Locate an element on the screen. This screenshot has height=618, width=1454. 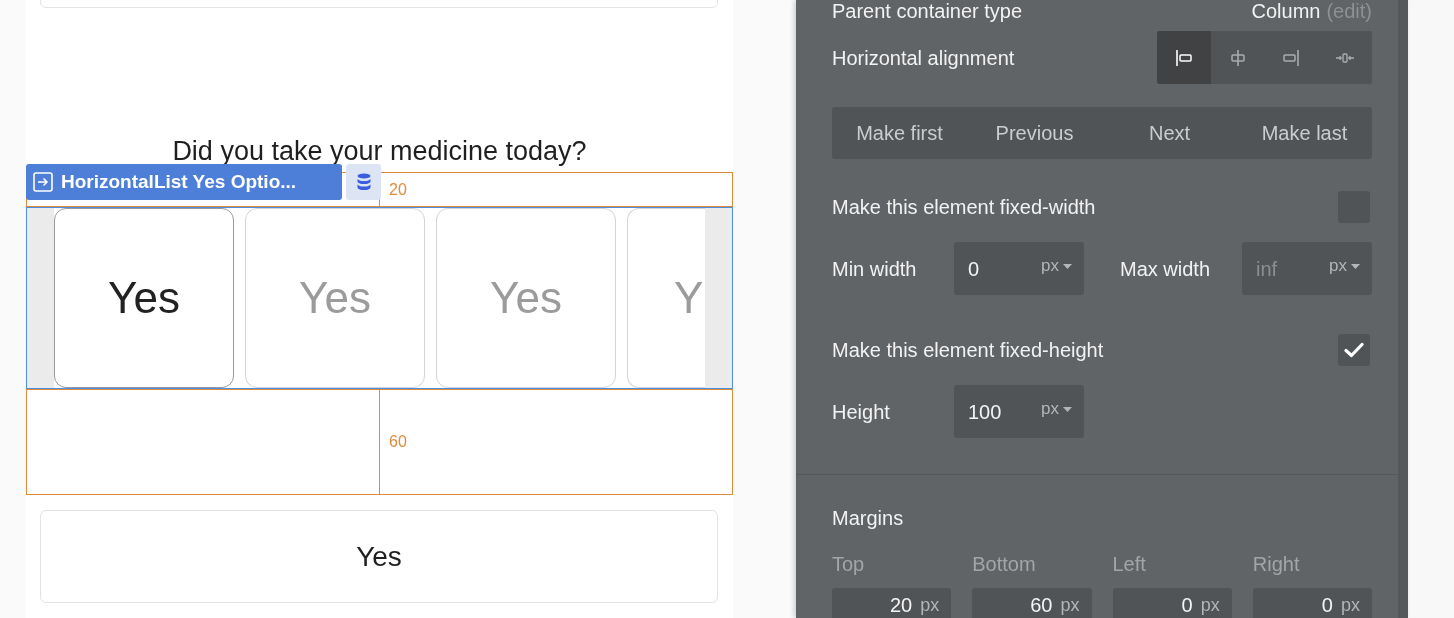
order-button: Next is located at coordinates (1169, 133).